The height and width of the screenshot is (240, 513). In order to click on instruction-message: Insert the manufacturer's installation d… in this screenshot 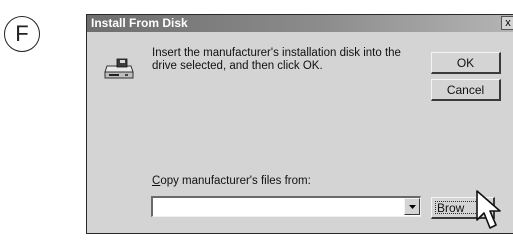, I will do `click(276, 59)`.